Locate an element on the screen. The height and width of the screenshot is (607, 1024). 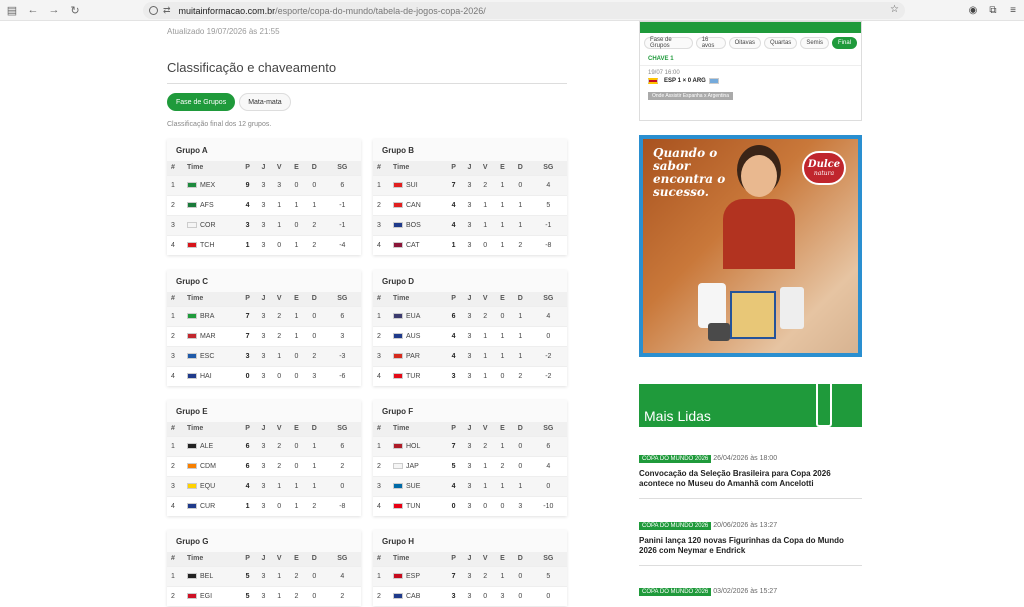
site-info-icon is located at coordinates (153, 10).